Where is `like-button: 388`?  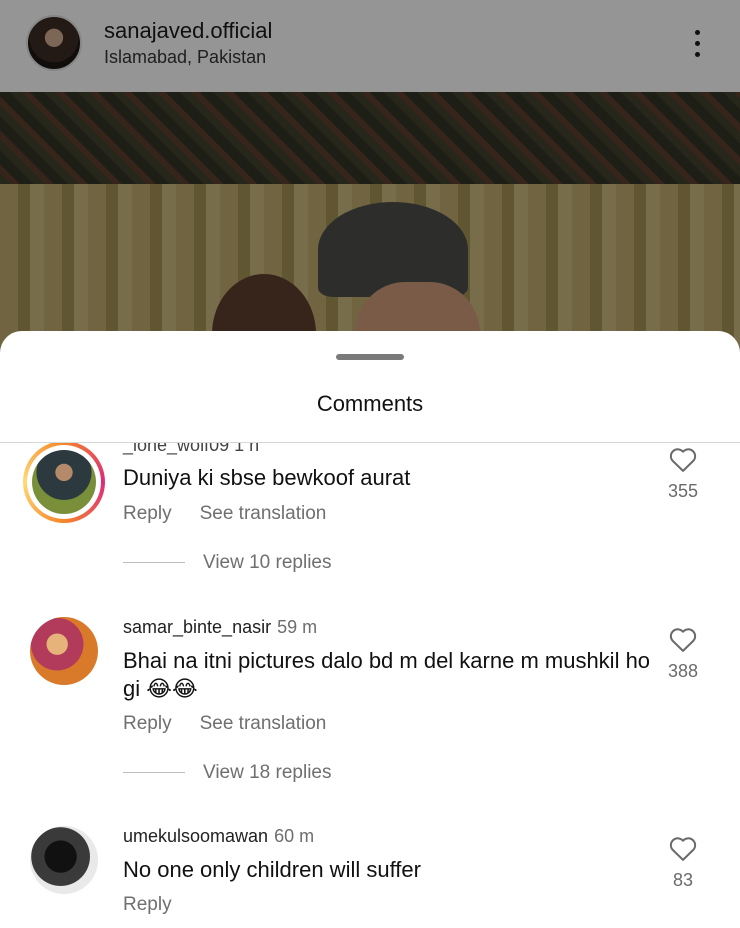
like-button: 388 is located at coordinates (683, 653).